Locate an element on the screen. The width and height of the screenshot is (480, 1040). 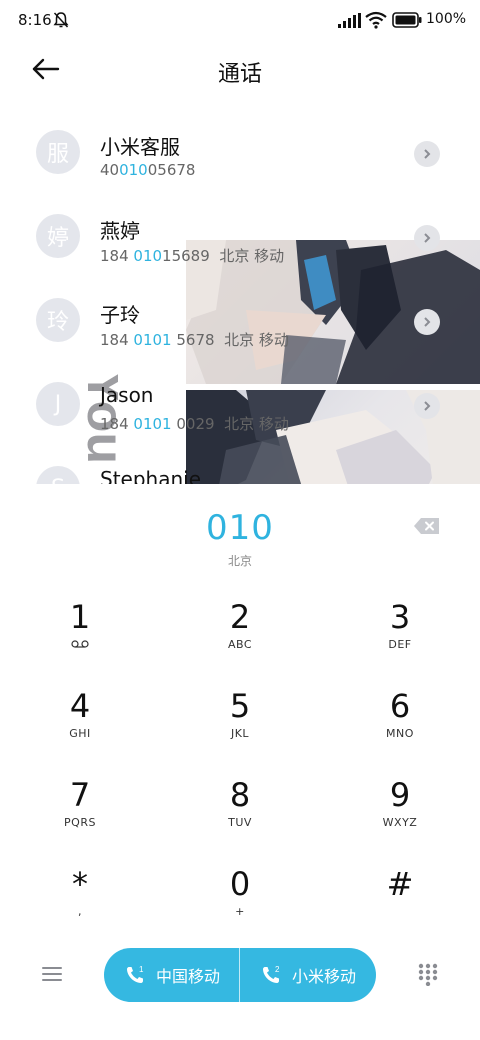
phone-sim2-icon: 2 is located at coordinates (271, 974).